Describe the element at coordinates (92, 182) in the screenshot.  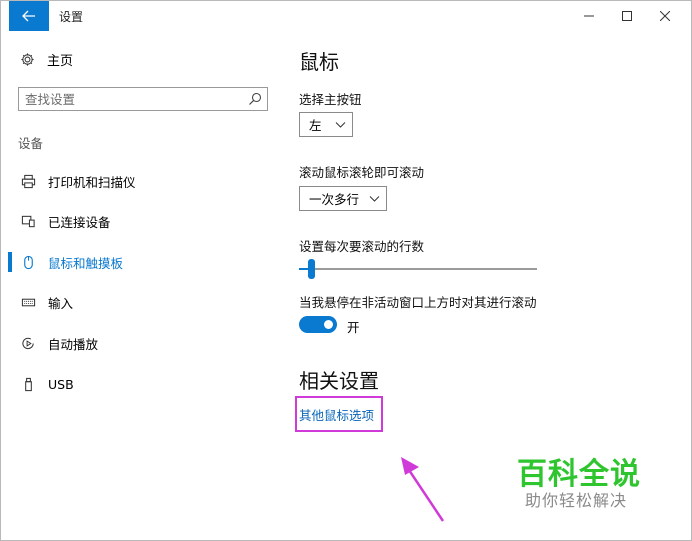
I see `sidebar-item-label: 打印机和扫描仪` at that location.